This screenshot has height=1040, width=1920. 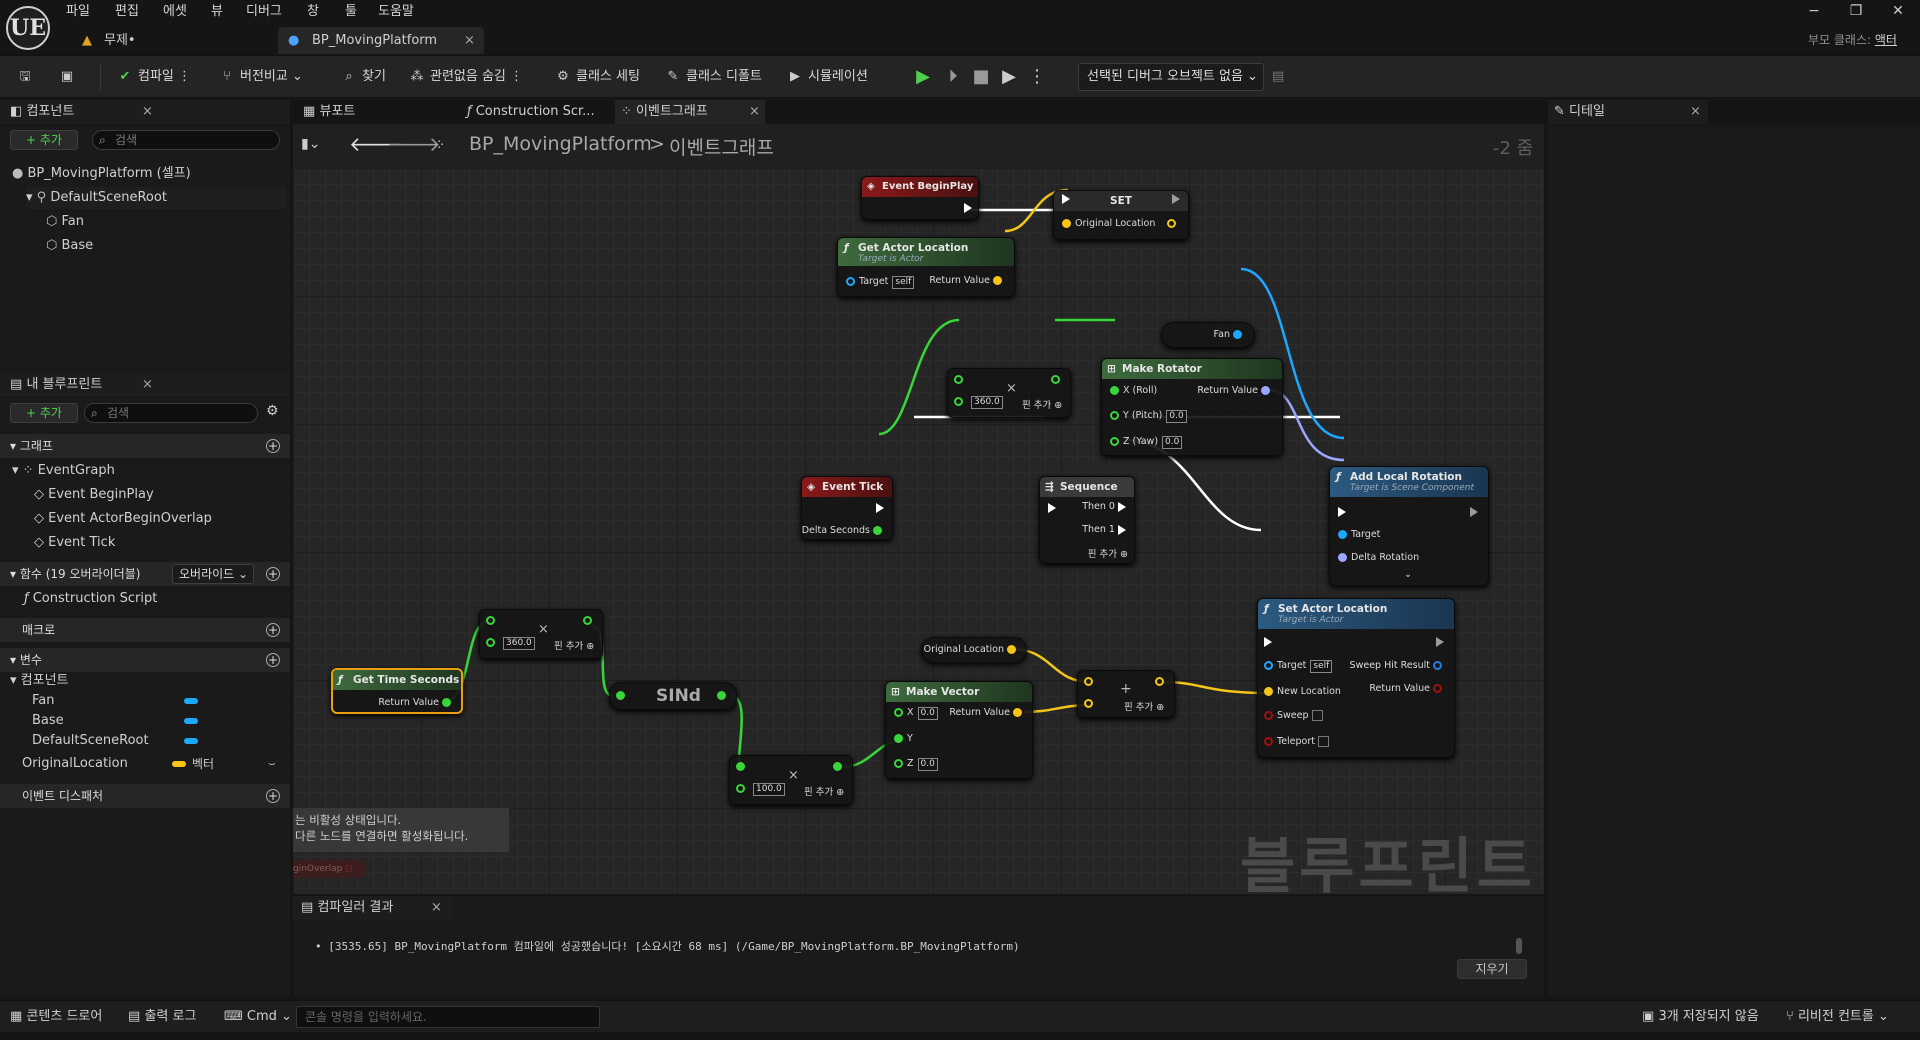 What do you see at coordinates (448, 1017) in the screenshot?
I see `console-input: 콘솔 명령을 입력하세요.` at bounding box center [448, 1017].